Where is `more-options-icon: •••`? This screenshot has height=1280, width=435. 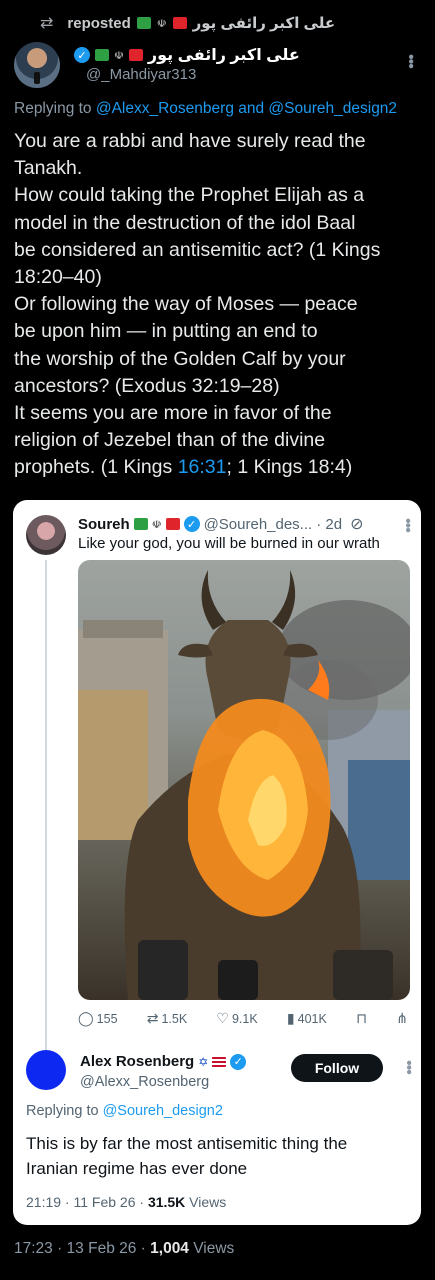
more-options-icon: ••• is located at coordinates (410, 61).